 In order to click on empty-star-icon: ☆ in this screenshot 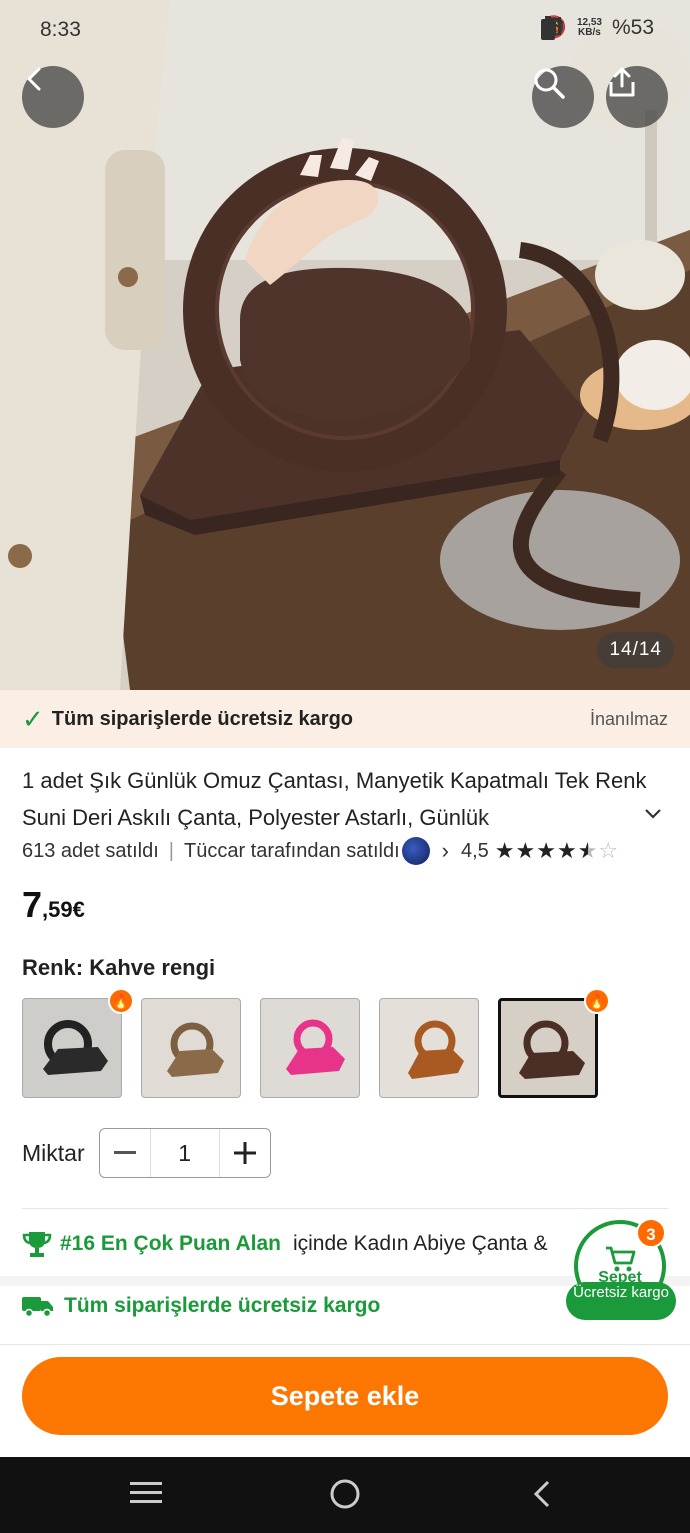, I will do `click(609, 850)`.